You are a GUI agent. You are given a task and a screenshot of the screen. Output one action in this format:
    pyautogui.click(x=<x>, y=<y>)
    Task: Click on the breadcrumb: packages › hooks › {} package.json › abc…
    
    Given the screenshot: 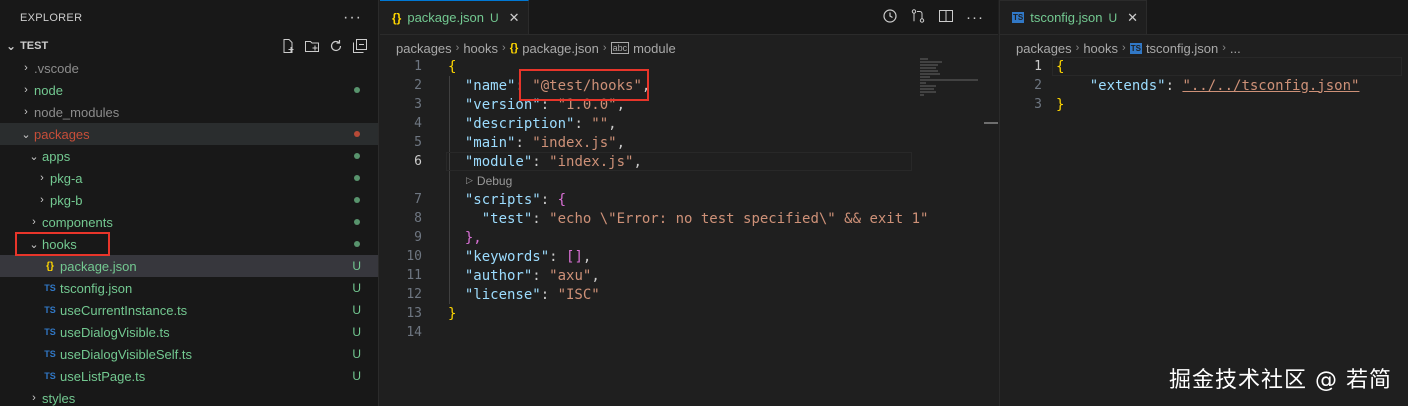 What is the action you would take?
    pyautogui.click(x=689, y=48)
    